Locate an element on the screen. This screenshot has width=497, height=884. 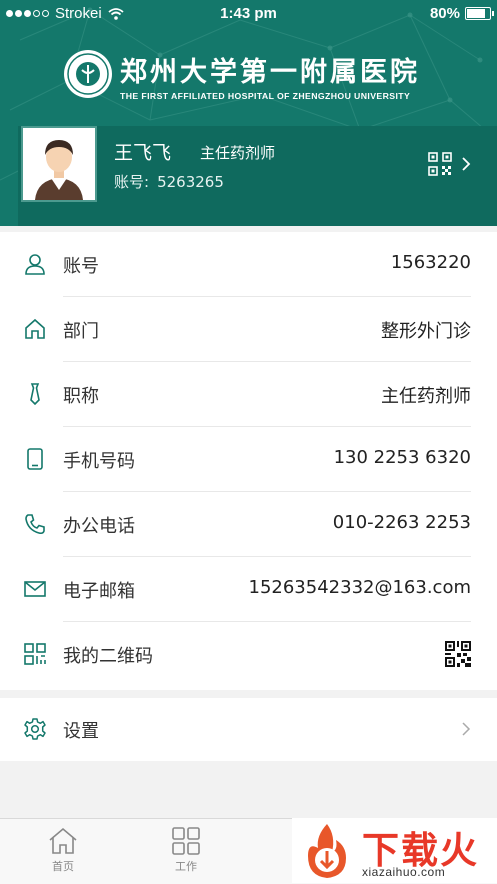
gear-icon is located at coordinates (35, 729).